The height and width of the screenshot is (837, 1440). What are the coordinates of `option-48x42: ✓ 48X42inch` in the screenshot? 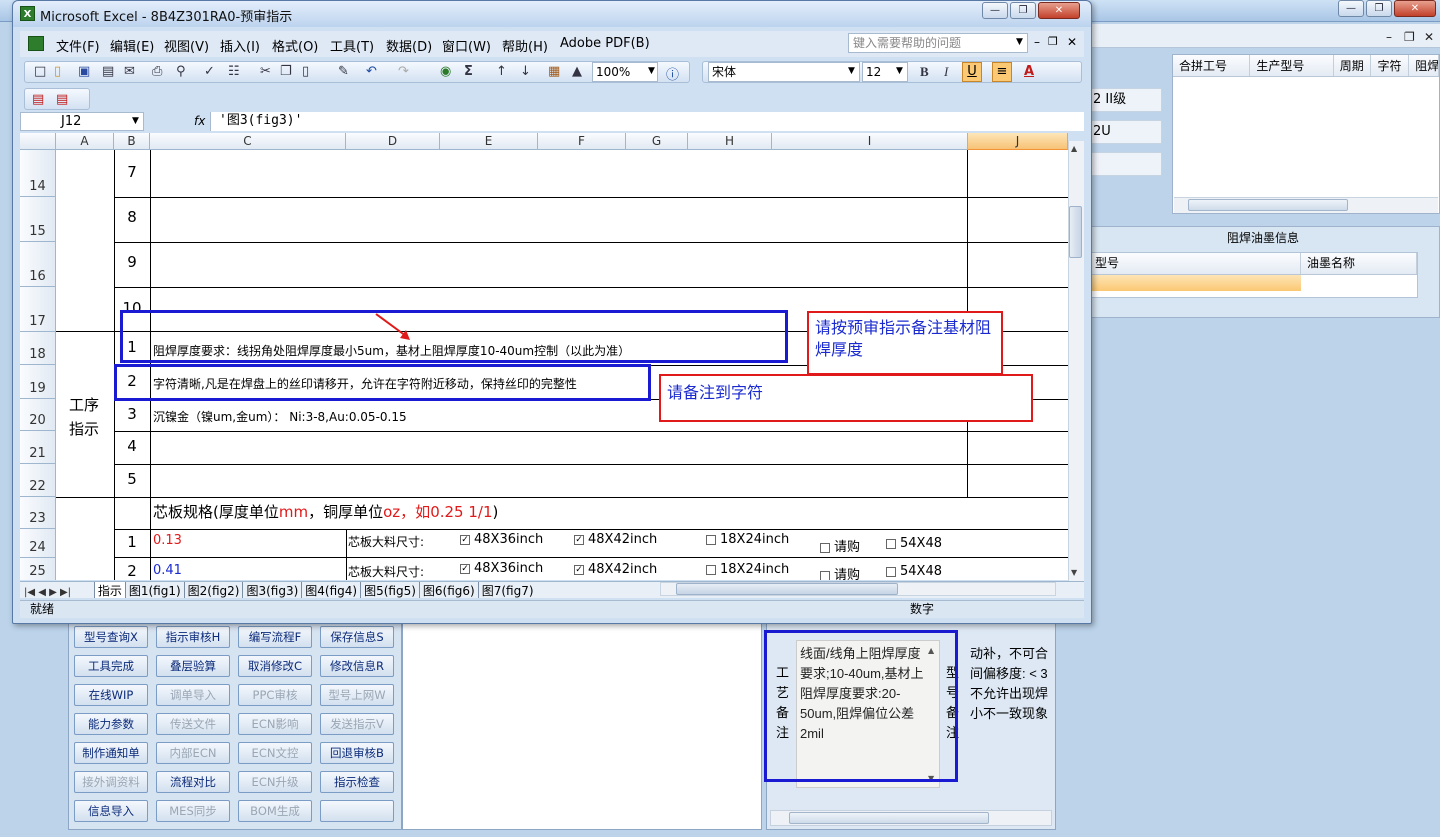 It's located at (615, 569).